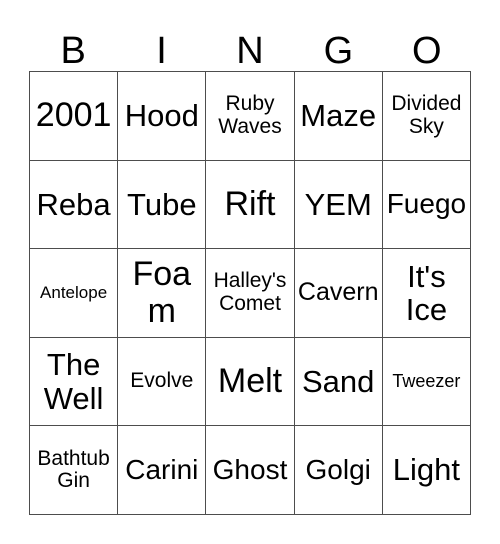  I want to click on bingo-cell: Carini, so click(162, 470).